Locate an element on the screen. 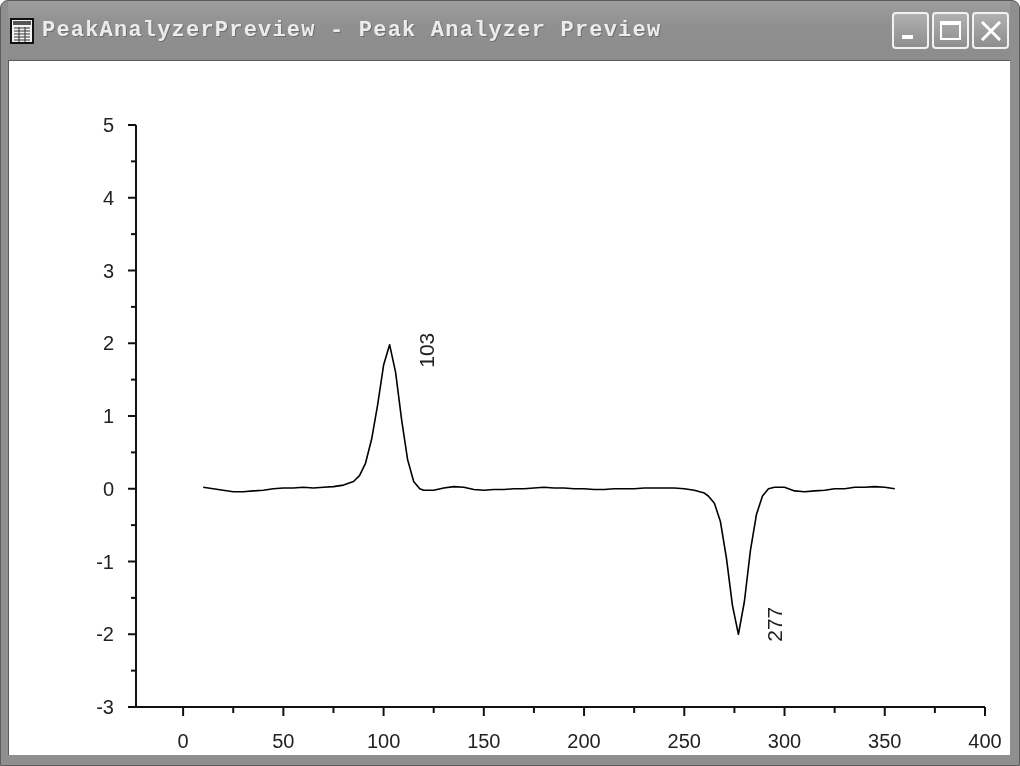  x-tick-label: 0 is located at coordinates (183, 741).